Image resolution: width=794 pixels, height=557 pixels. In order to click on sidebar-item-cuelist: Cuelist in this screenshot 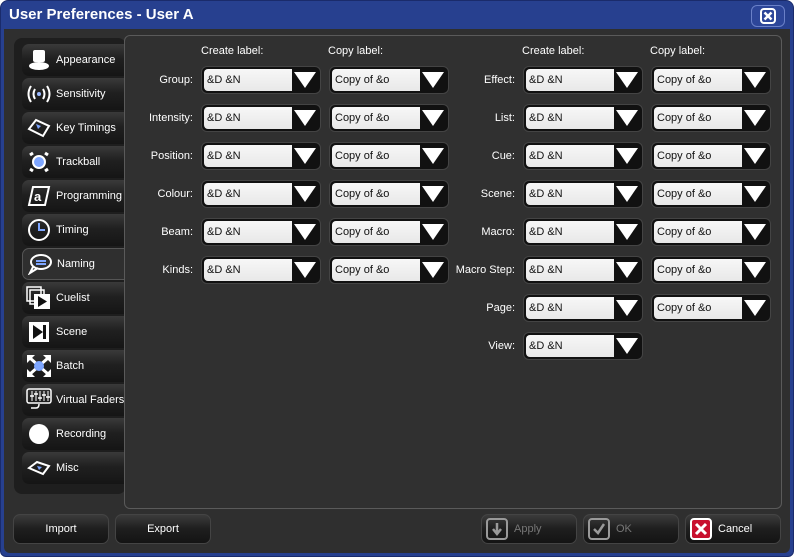, I will do `click(77, 298)`.